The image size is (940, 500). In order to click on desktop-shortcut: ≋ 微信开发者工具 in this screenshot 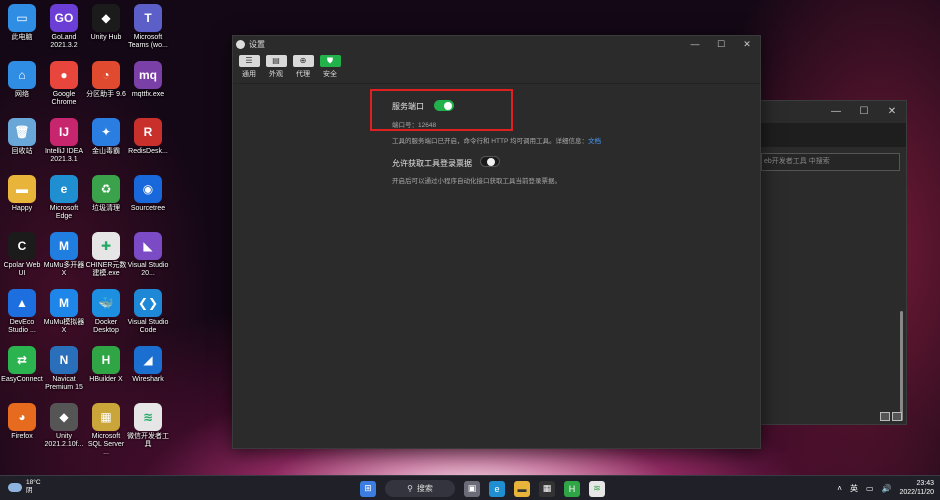, I will do `click(148, 426)`.